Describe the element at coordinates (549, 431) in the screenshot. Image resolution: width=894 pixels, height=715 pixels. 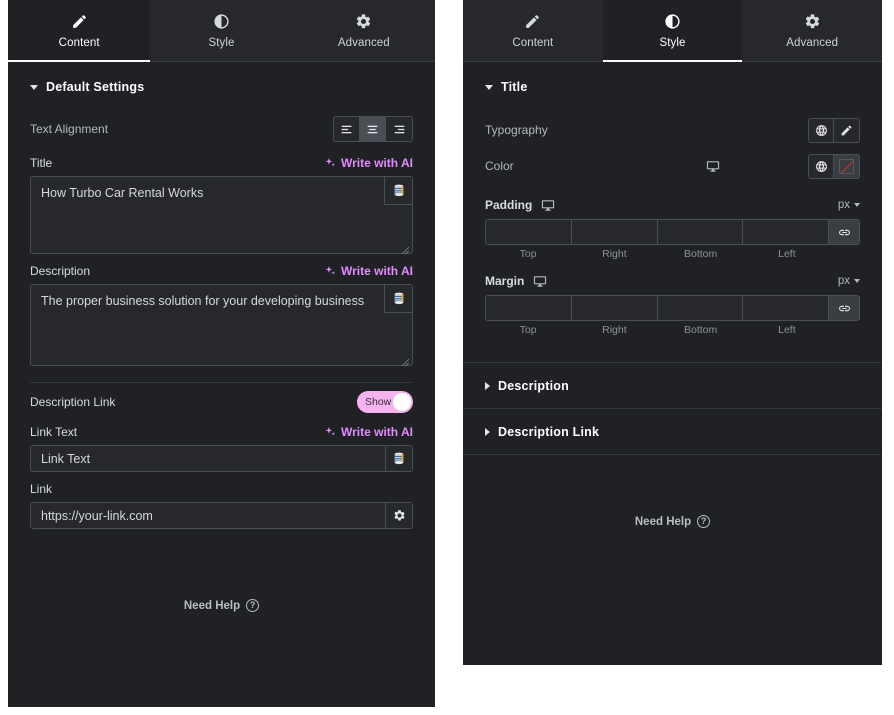
I see `section-description-link-title: Description Link` at that location.